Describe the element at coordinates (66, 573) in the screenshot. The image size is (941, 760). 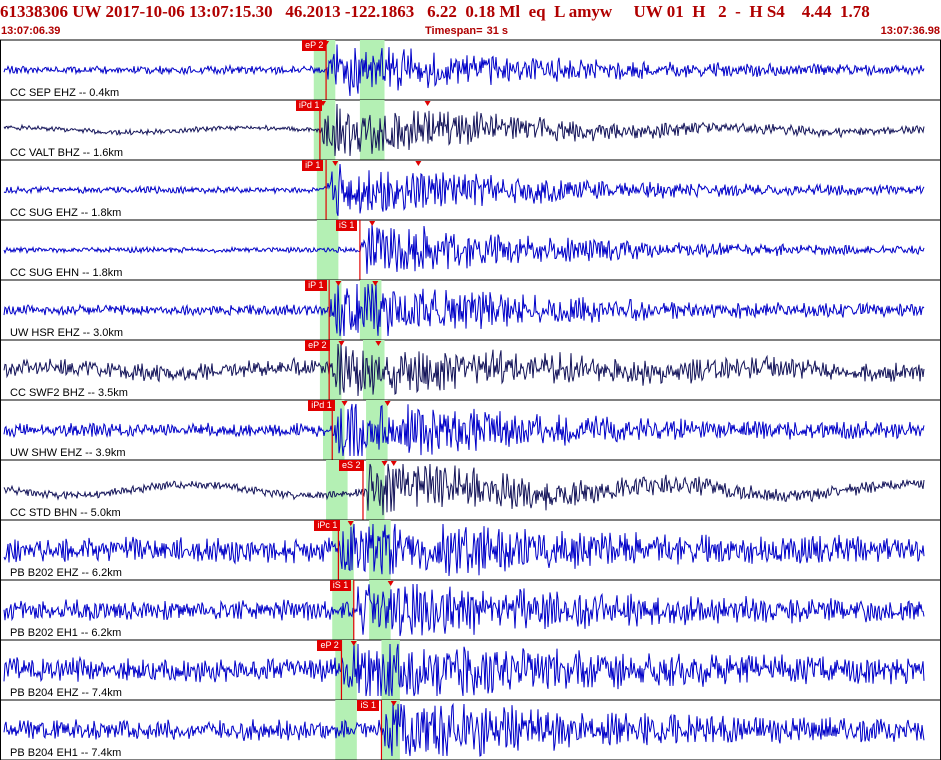
I see `trace-label: PB B202 EHZ -- 6.2km` at that location.